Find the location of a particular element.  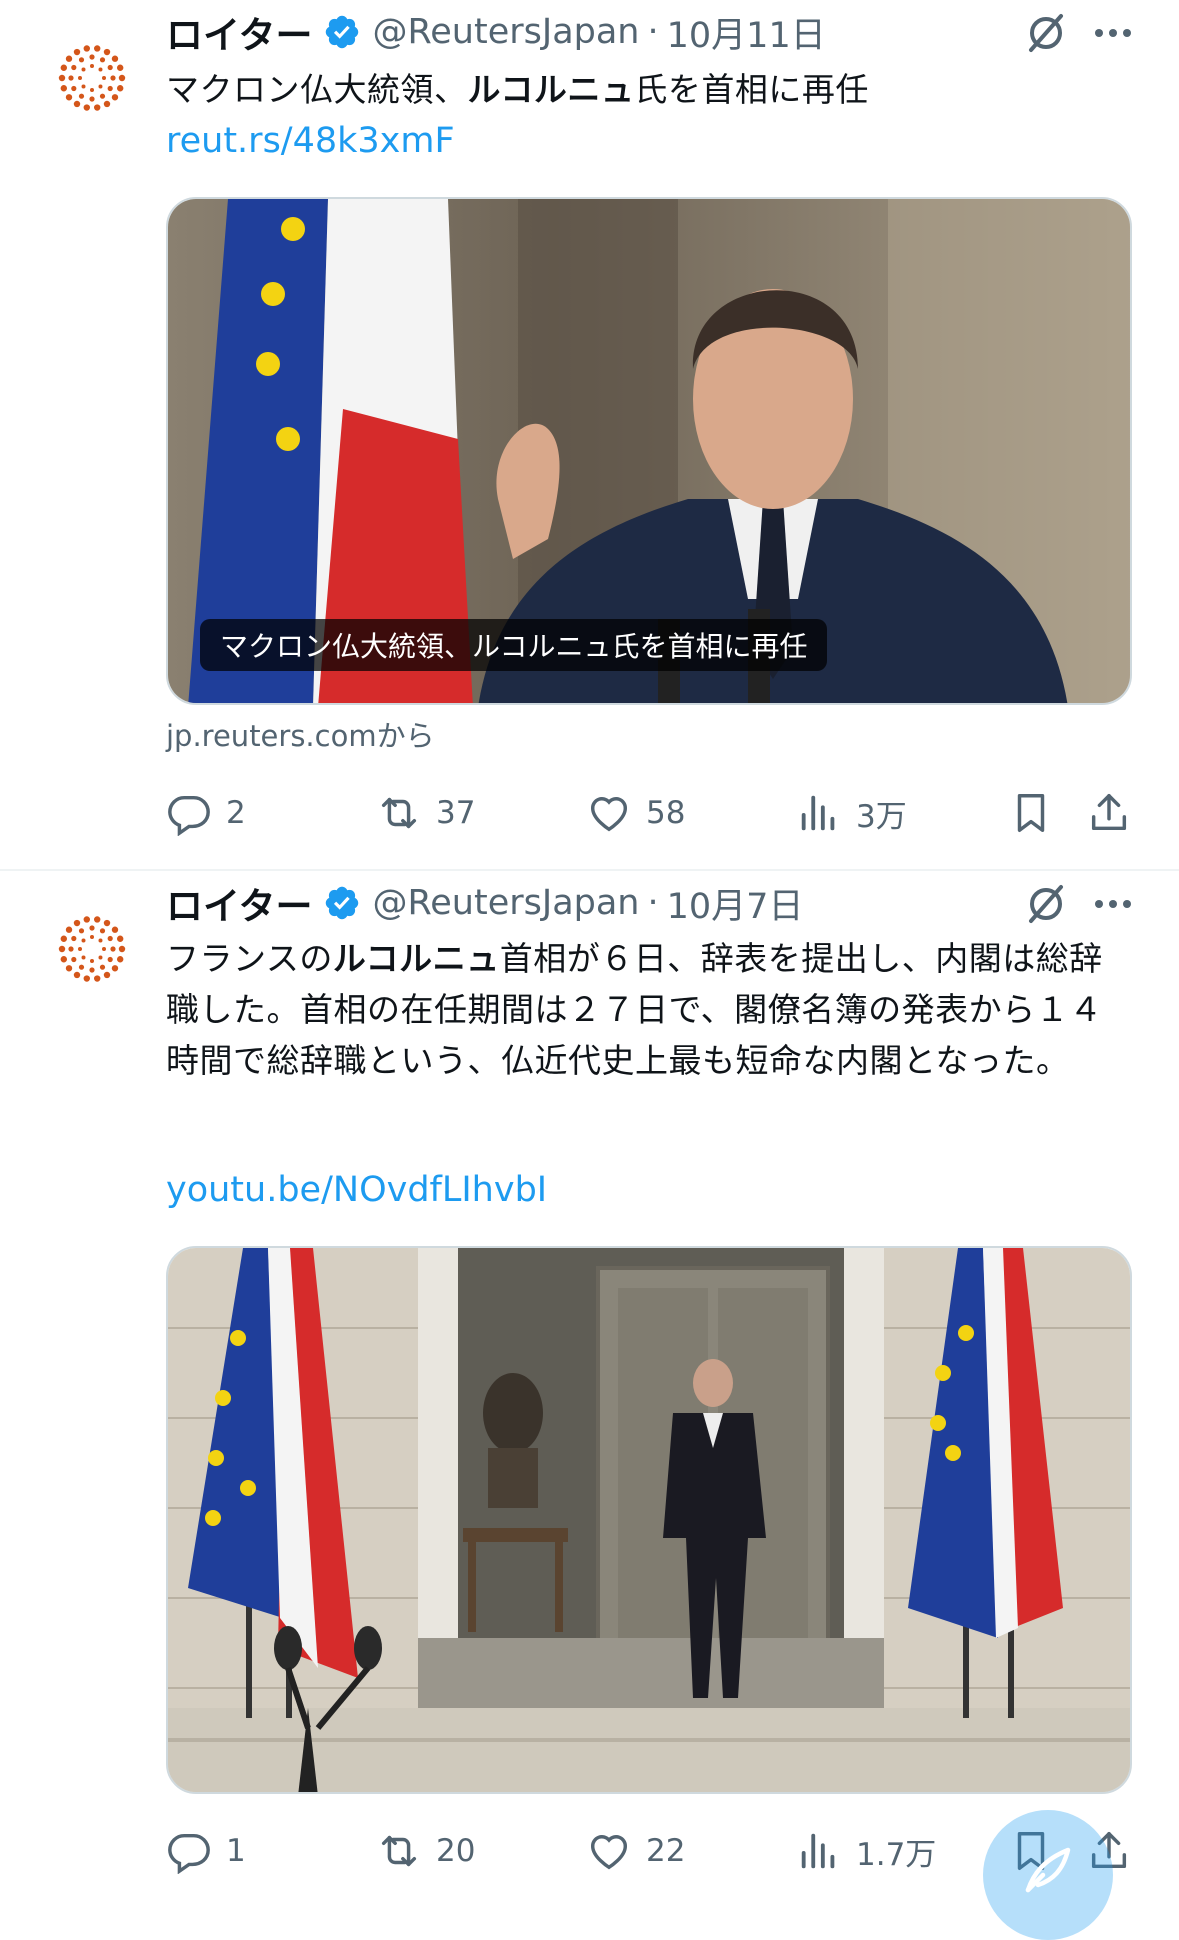

compose-button is located at coordinates (1048, 1875).